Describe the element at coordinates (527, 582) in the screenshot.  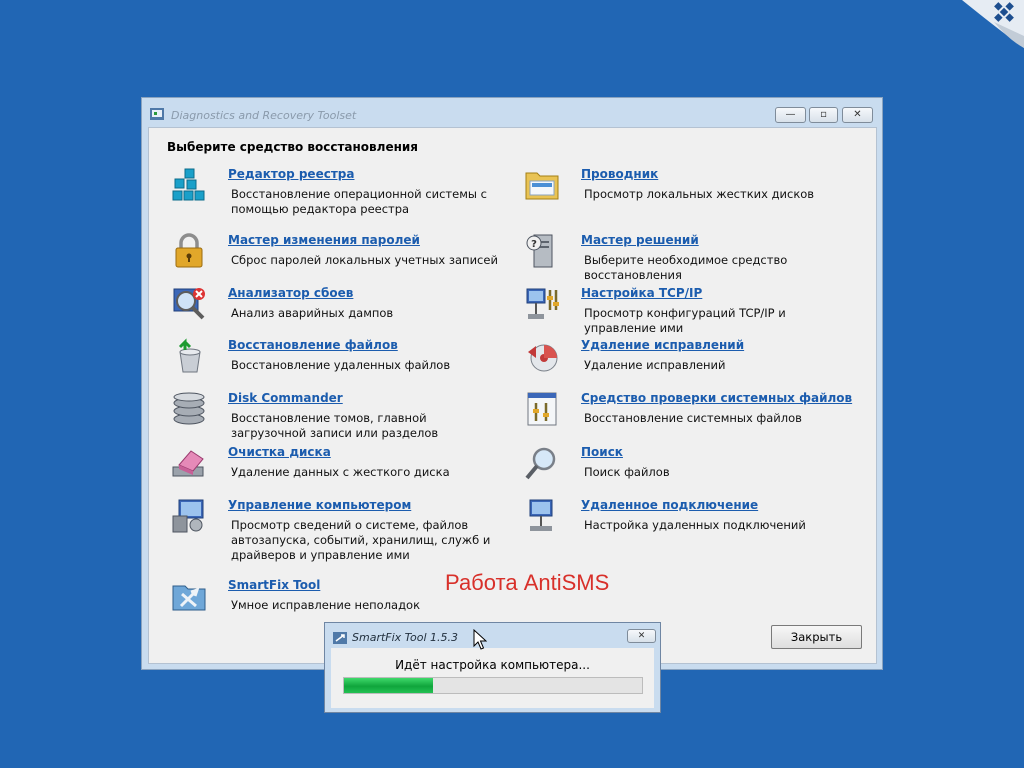
I see `watermark-text: Работа AntiSMS` at that location.